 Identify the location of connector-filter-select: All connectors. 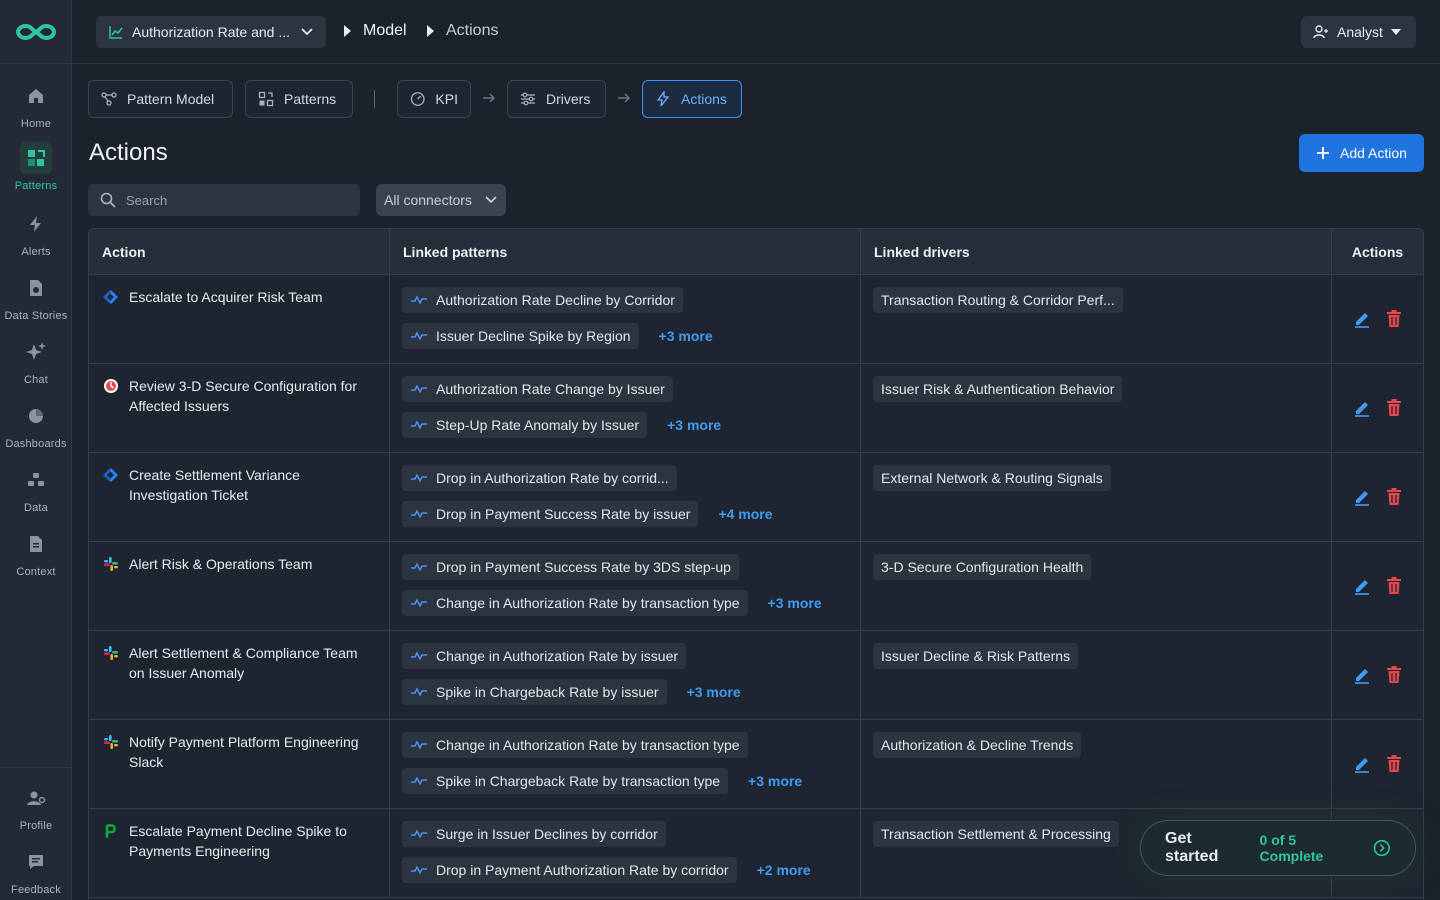
(441, 200).